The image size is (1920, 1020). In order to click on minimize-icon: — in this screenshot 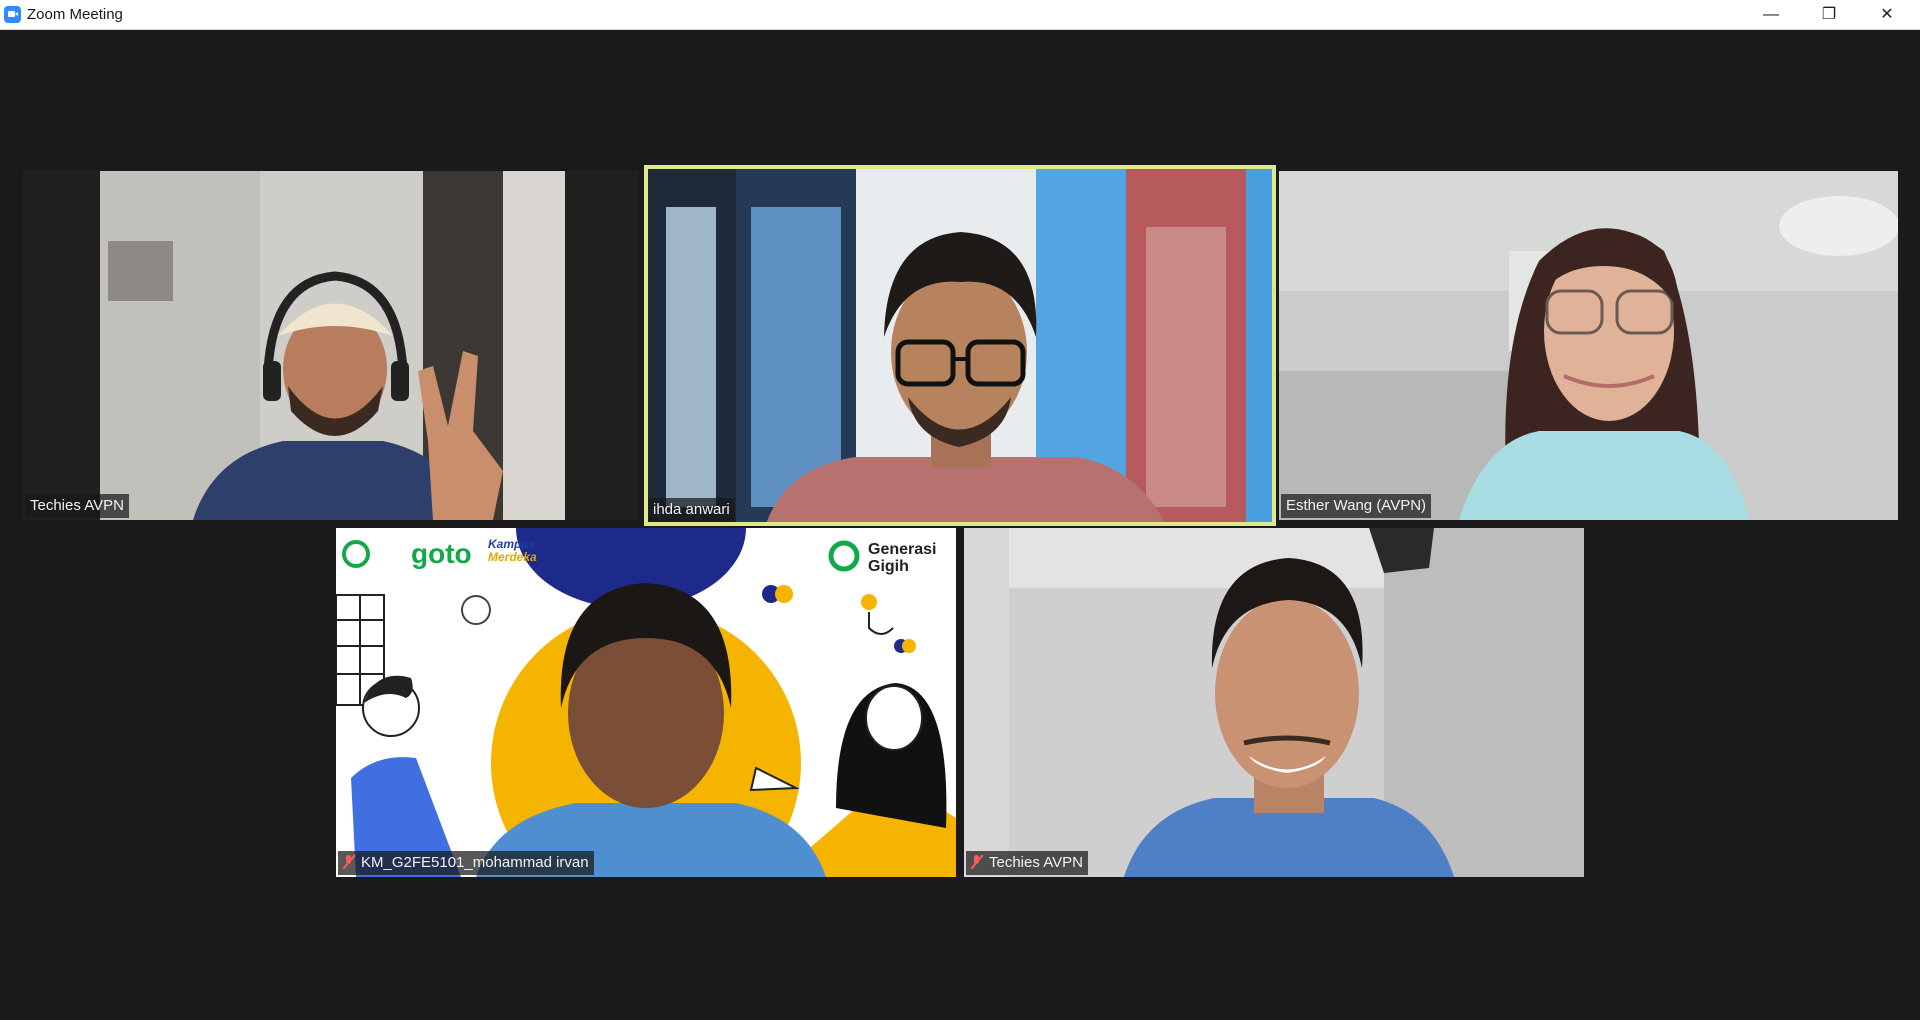, I will do `click(1771, 14)`.